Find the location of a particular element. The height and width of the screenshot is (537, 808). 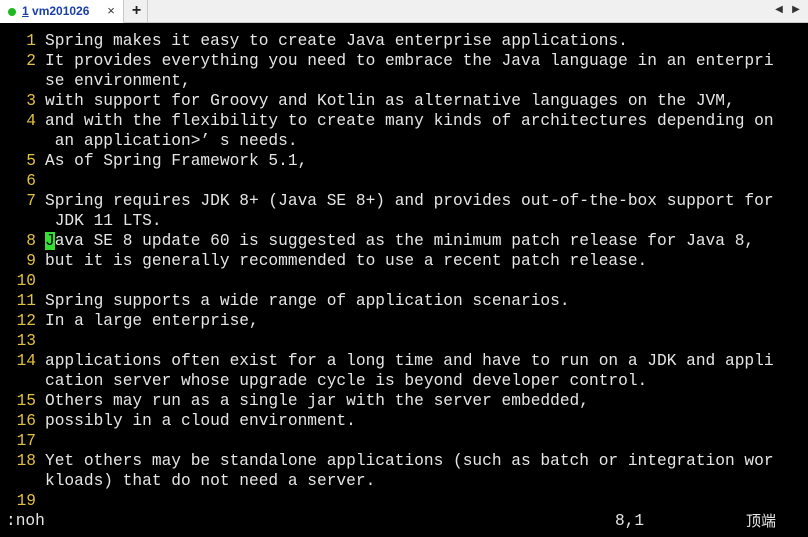

close-tab-icon: × is located at coordinates (111, 11).